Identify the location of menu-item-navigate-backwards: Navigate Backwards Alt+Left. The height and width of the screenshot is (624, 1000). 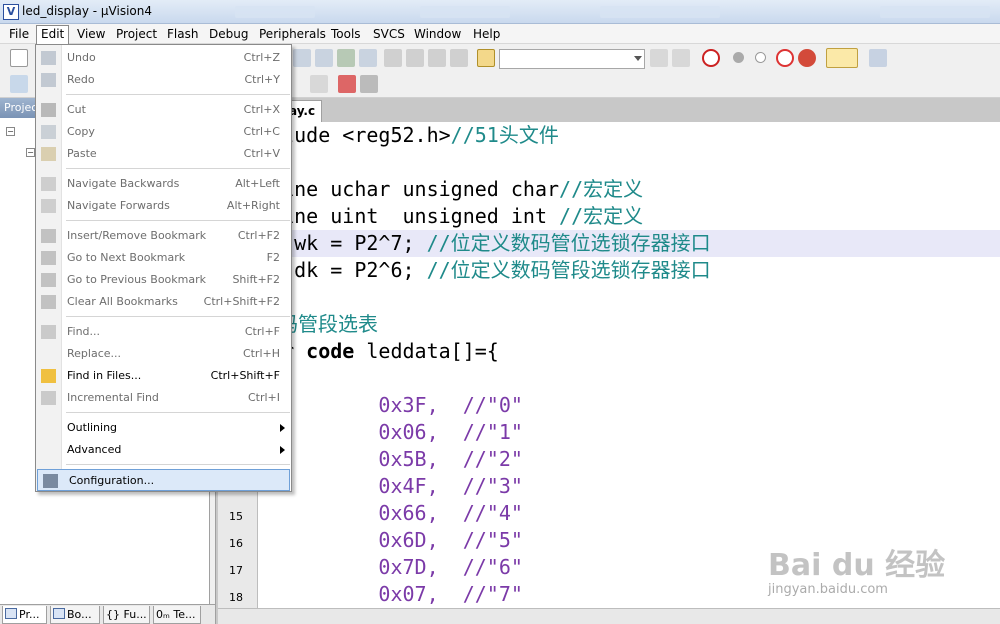
(163, 184).